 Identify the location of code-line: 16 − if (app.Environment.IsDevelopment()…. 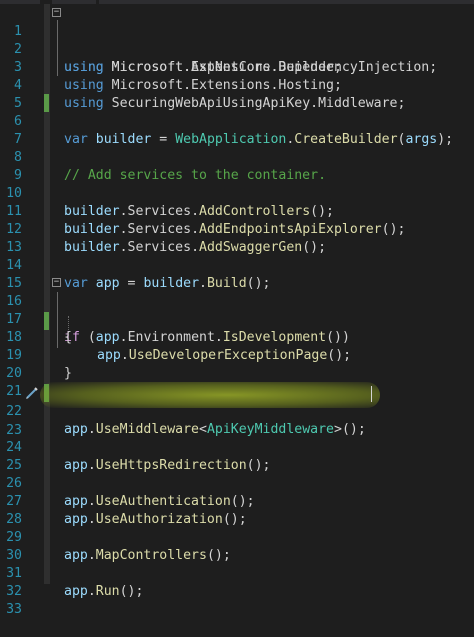
(237, 310).